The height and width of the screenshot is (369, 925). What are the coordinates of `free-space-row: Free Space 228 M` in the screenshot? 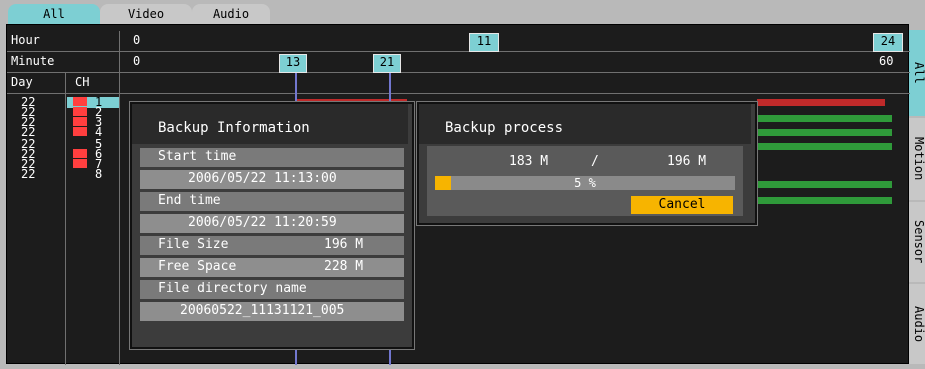 It's located at (272, 267).